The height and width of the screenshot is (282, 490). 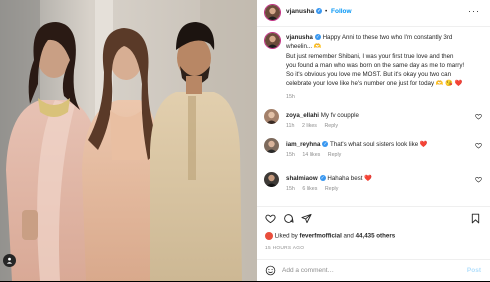 What do you see at coordinates (306, 218) in the screenshot?
I see `share-icon` at bounding box center [306, 218].